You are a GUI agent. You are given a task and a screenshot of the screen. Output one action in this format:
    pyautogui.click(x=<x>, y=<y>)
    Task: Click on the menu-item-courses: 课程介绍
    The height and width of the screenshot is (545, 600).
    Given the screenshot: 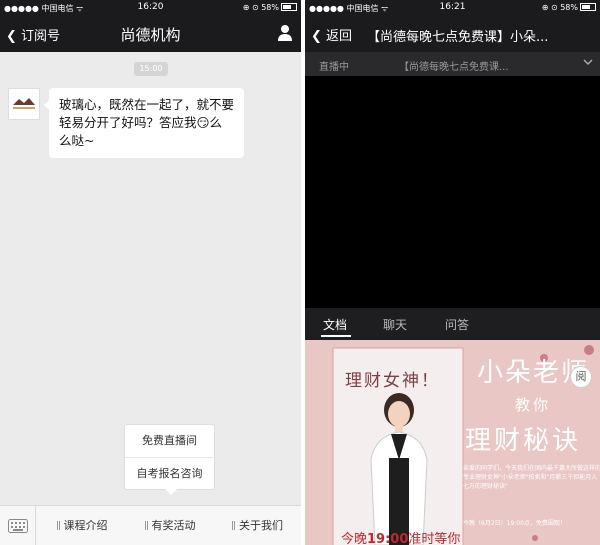 What is the action you would take?
    pyautogui.click(x=82, y=525)
    